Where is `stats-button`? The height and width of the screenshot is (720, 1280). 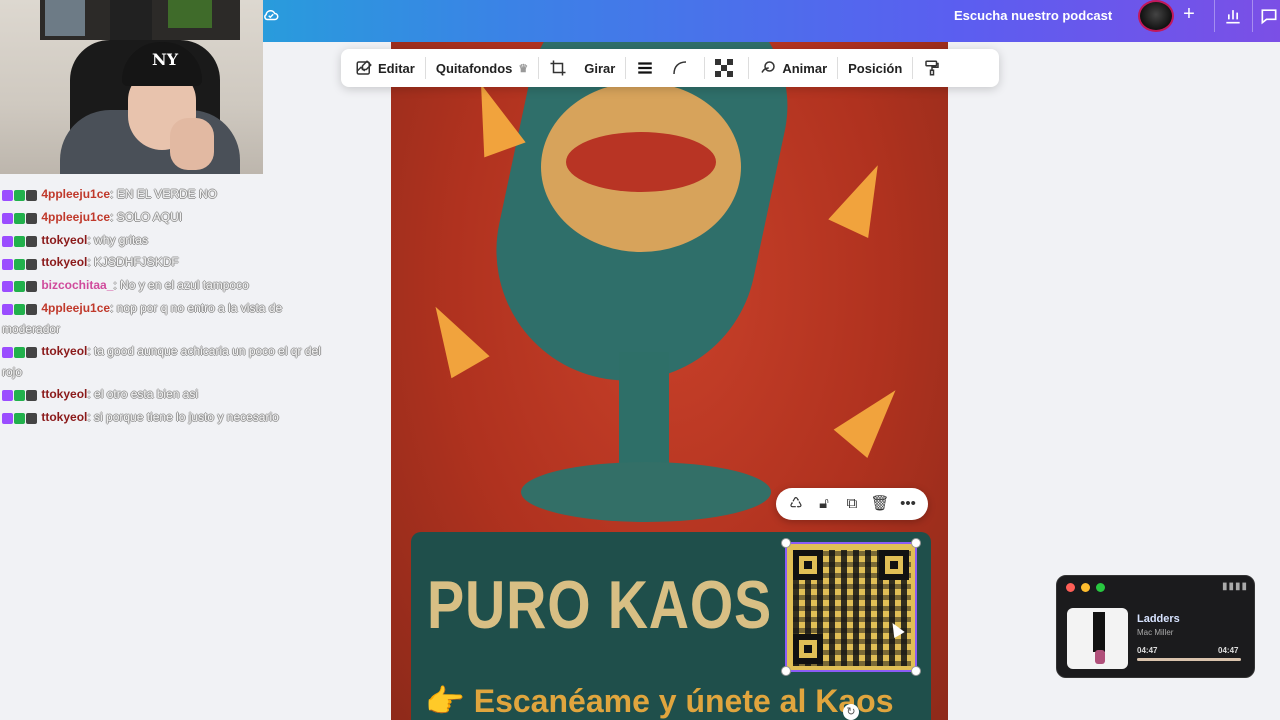
stats-button is located at coordinates (1232, 16).